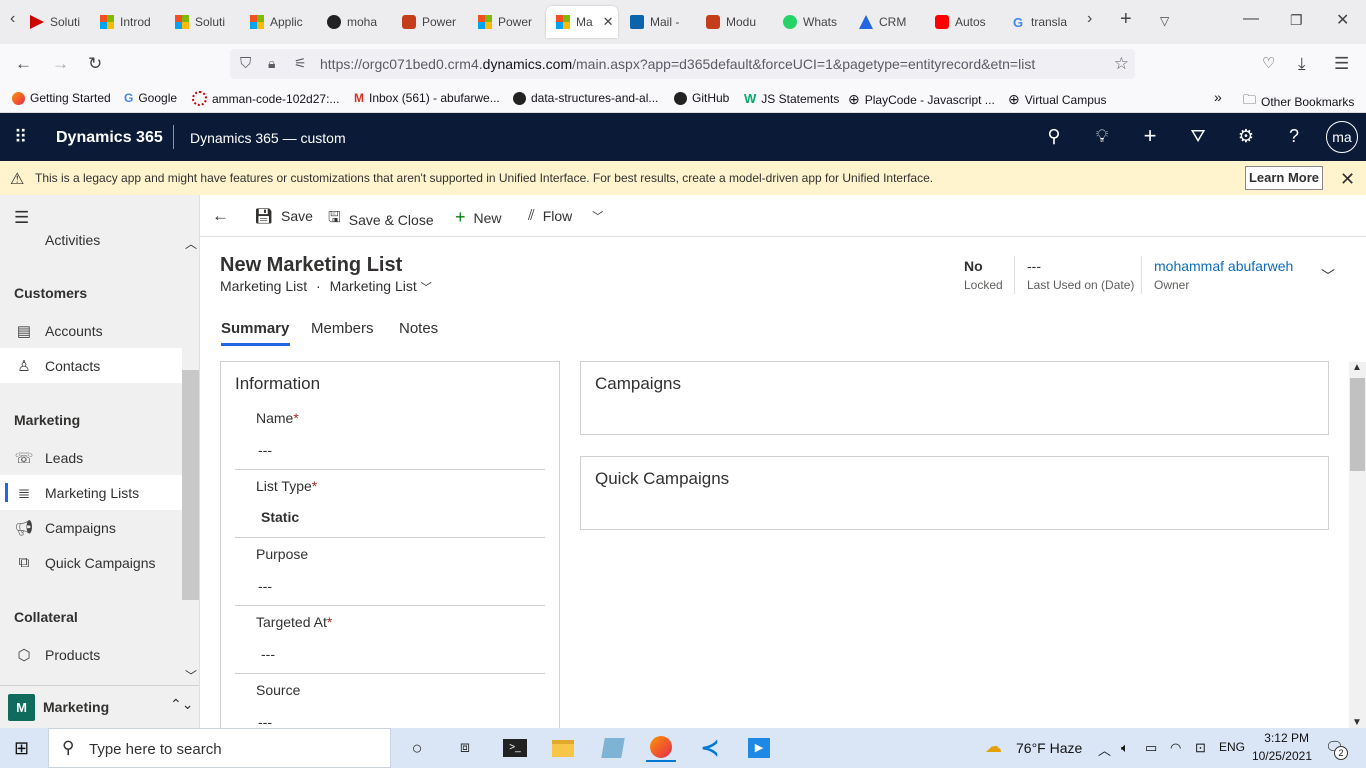 This screenshot has width=1366, height=768. Describe the element at coordinates (1175, 748) in the screenshot. I see `wifi-icon: ◠` at that location.